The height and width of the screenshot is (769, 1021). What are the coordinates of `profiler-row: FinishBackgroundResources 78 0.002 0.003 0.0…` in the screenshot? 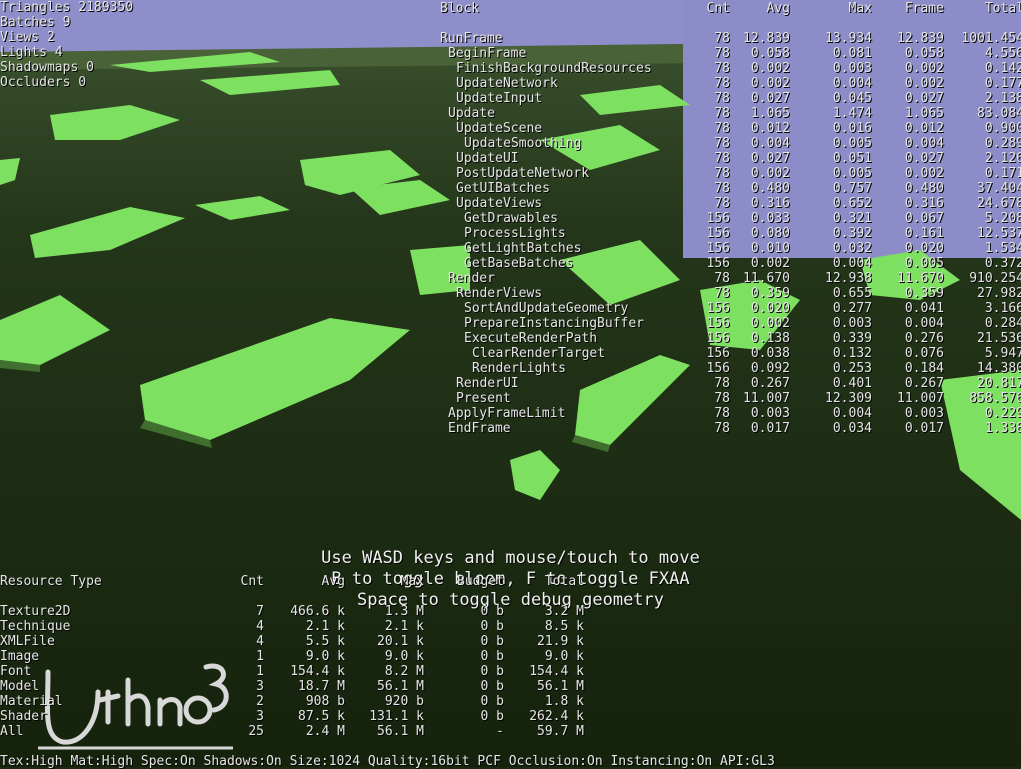 It's located at (510, 68).